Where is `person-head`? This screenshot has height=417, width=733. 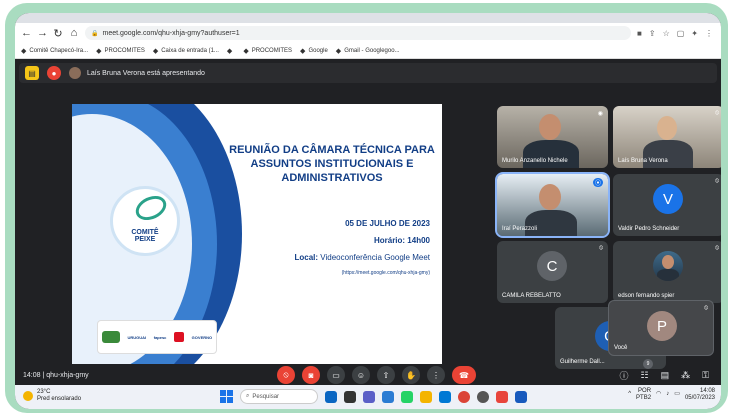 person-head is located at coordinates (668, 262).